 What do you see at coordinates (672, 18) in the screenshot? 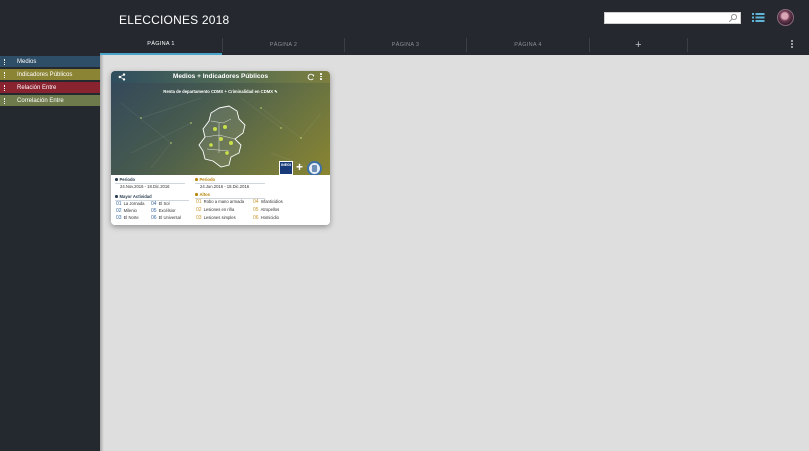
I see `search-input` at bounding box center [672, 18].